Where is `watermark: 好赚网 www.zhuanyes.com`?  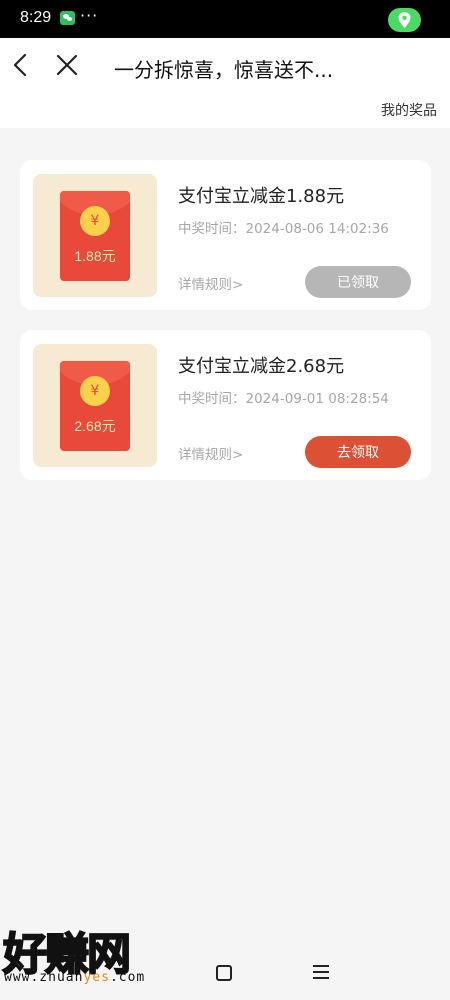
watermark: 好赚网 www.zhuanyes.com is located at coordinates (100, 954).